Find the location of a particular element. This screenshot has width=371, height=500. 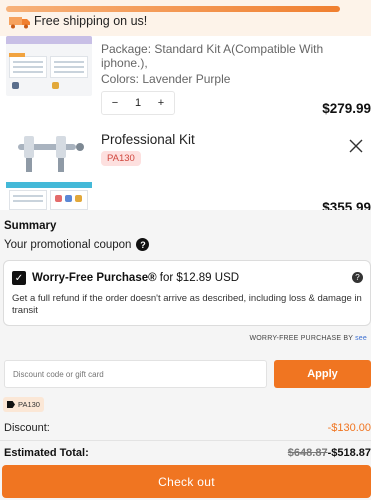

apply-button: Apply is located at coordinates (322, 374).